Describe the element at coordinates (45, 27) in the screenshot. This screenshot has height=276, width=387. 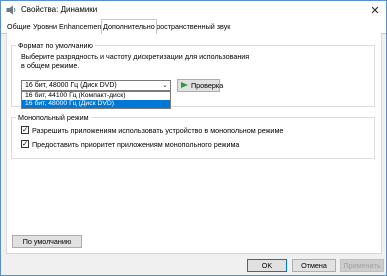
I see `tab-levels: Уровни` at that location.